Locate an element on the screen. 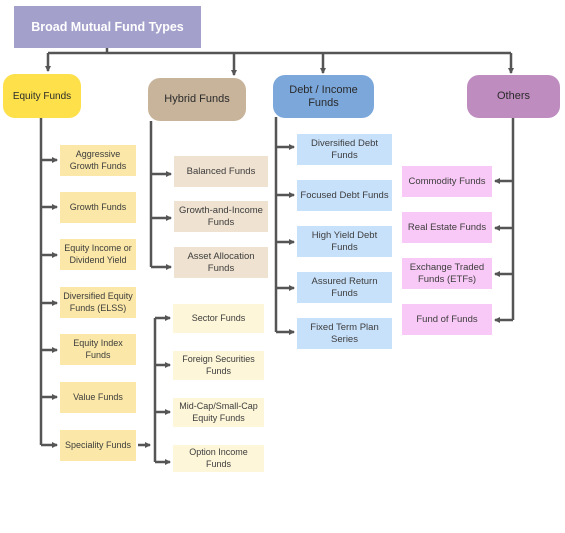 The width and height of the screenshot is (565, 533). debt-leaf-focused-debt: Focused Debt Funds is located at coordinates (344, 195).